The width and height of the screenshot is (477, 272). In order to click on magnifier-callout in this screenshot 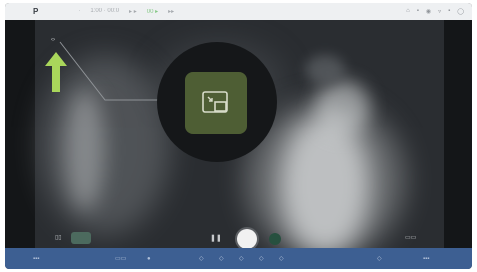, I will do `click(217, 102)`.